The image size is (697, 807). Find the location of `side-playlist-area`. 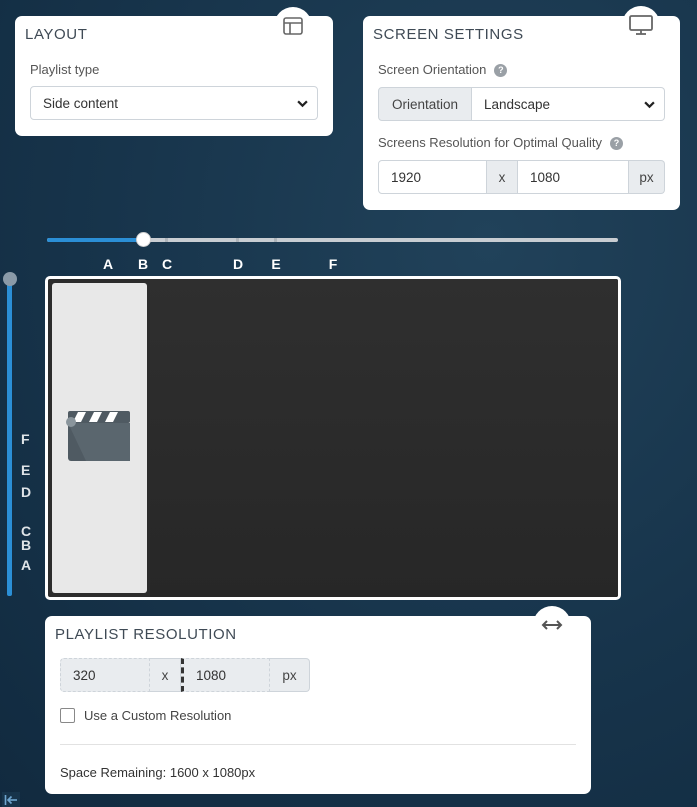

side-playlist-area is located at coordinates (99, 438).